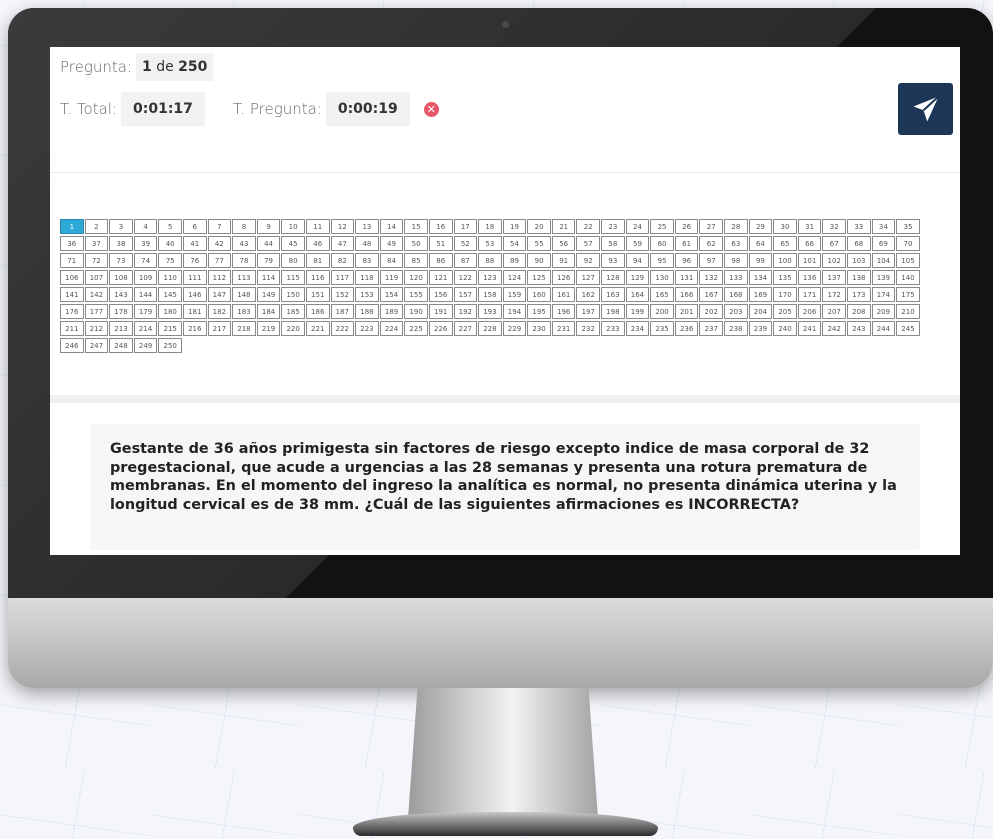 Image resolution: width=993 pixels, height=839 pixels. Describe the element at coordinates (859, 277) in the screenshot. I see `question-number-button: 138` at that location.